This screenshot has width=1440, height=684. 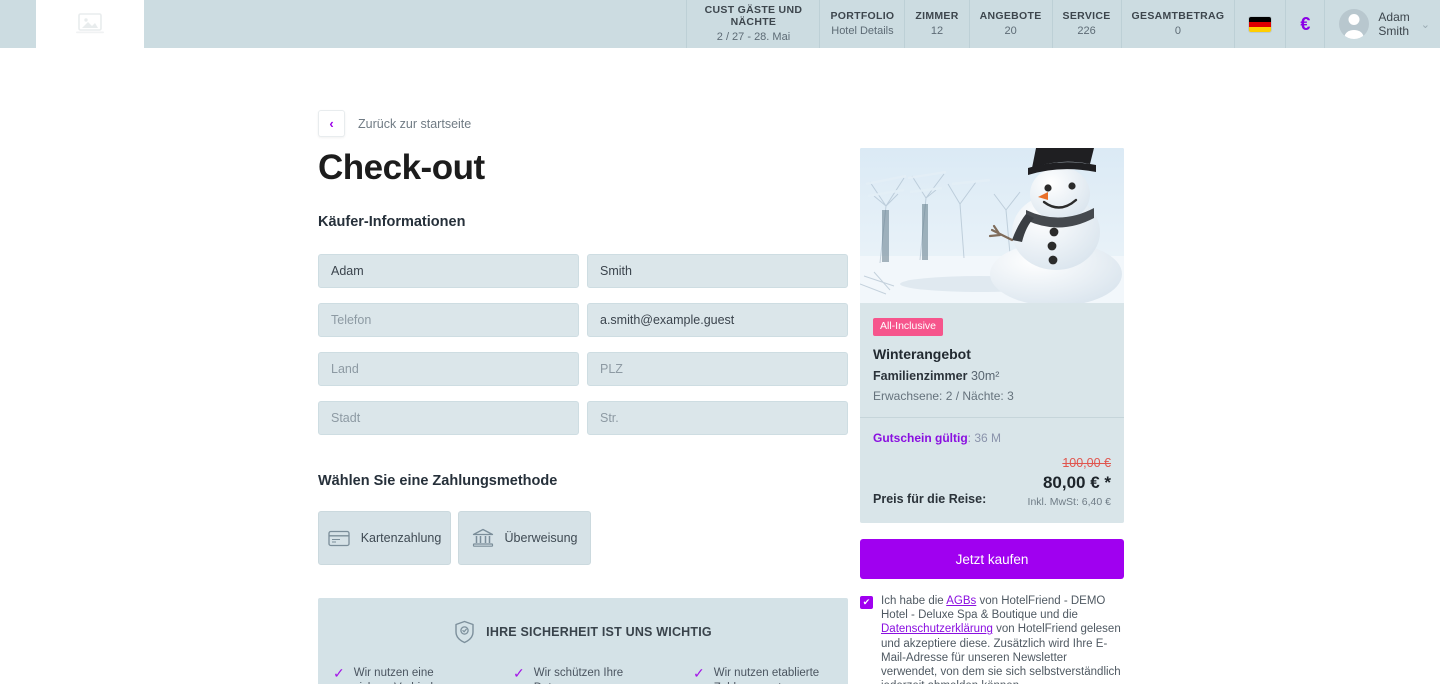 What do you see at coordinates (937, 16) in the screenshot?
I see `stat-label: ZIMMER` at bounding box center [937, 16].